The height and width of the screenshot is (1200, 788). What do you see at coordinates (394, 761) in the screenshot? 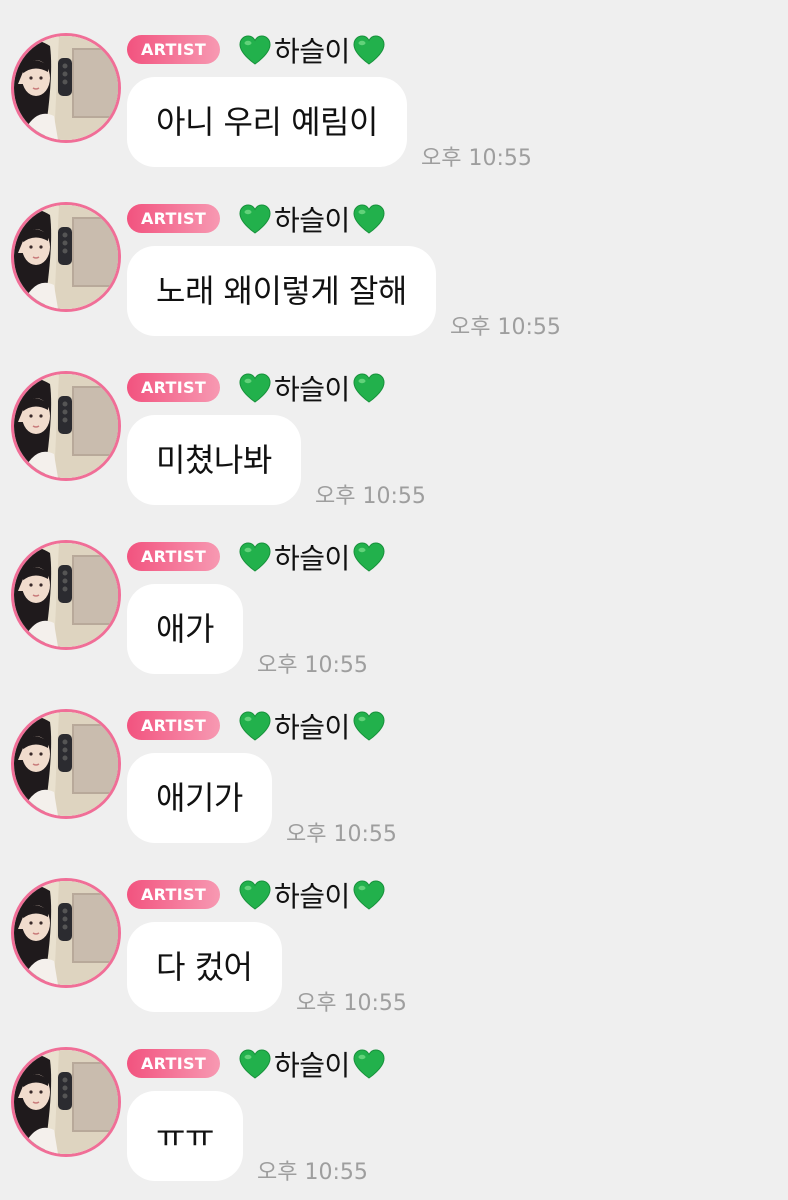
I see `chat-message: ARTIST 하슬이 애기가 오후 10:55` at bounding box center [394, 761].